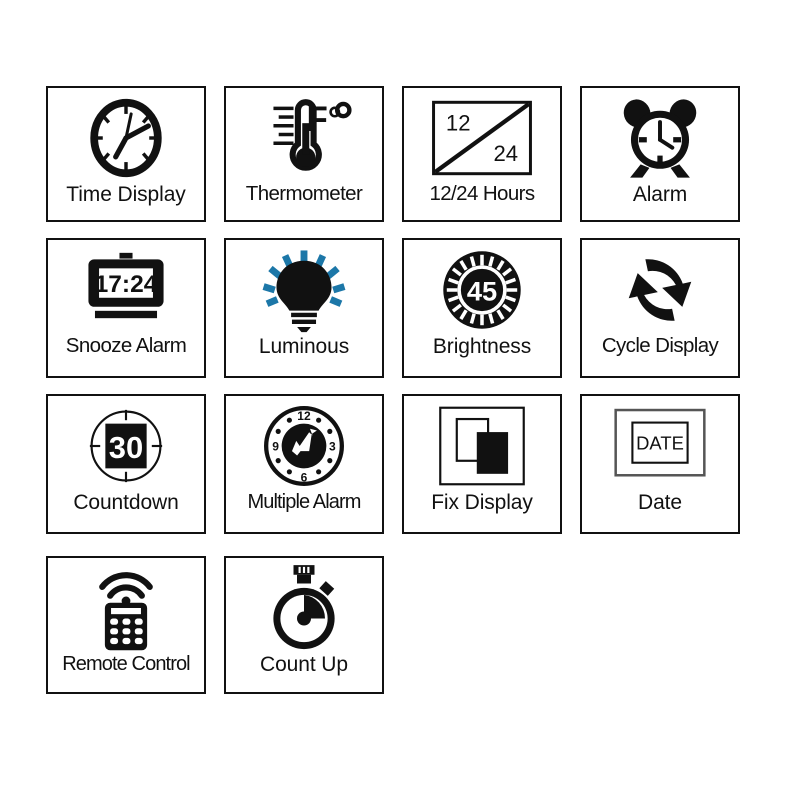 The width and height of the screenshot is (800, 800). I want to click on light-bulb-rays-icon, so click(304, 288).